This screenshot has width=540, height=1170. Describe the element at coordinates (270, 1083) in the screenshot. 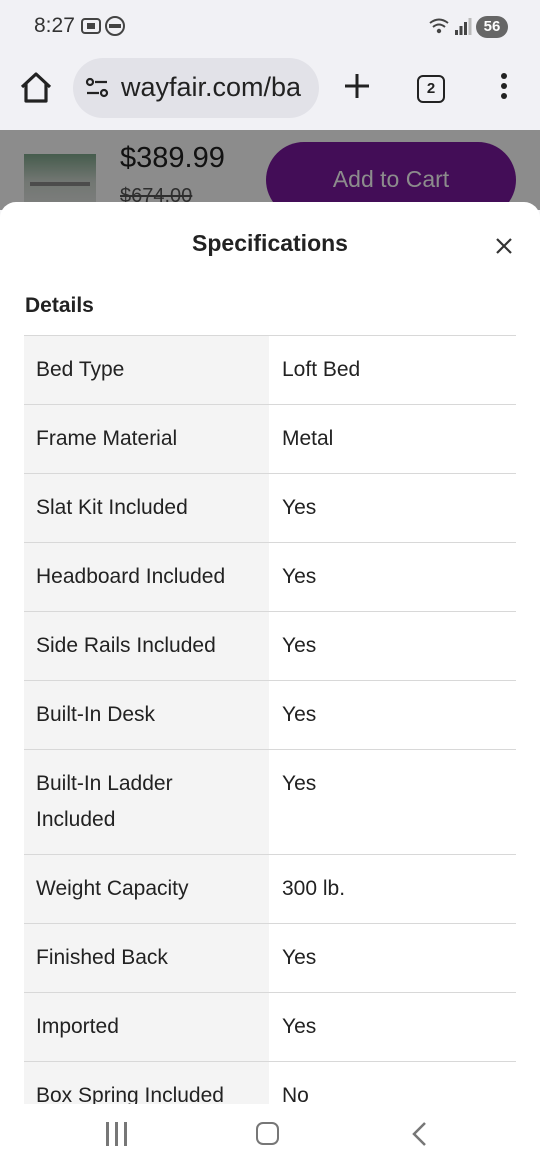

I see `spec-row: Box Spring Included No` at that location.